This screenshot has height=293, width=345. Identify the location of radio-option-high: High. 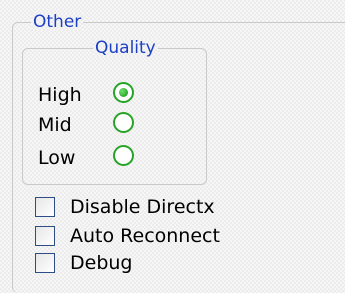
(98, 95).